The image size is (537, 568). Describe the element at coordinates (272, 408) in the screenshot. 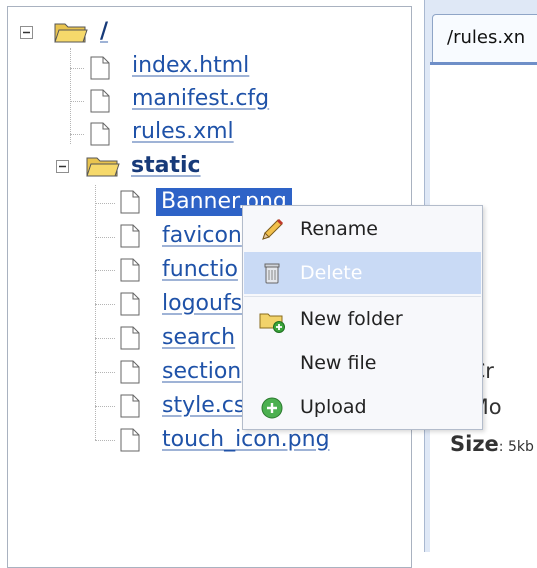

I see `upload-icon` at that location.